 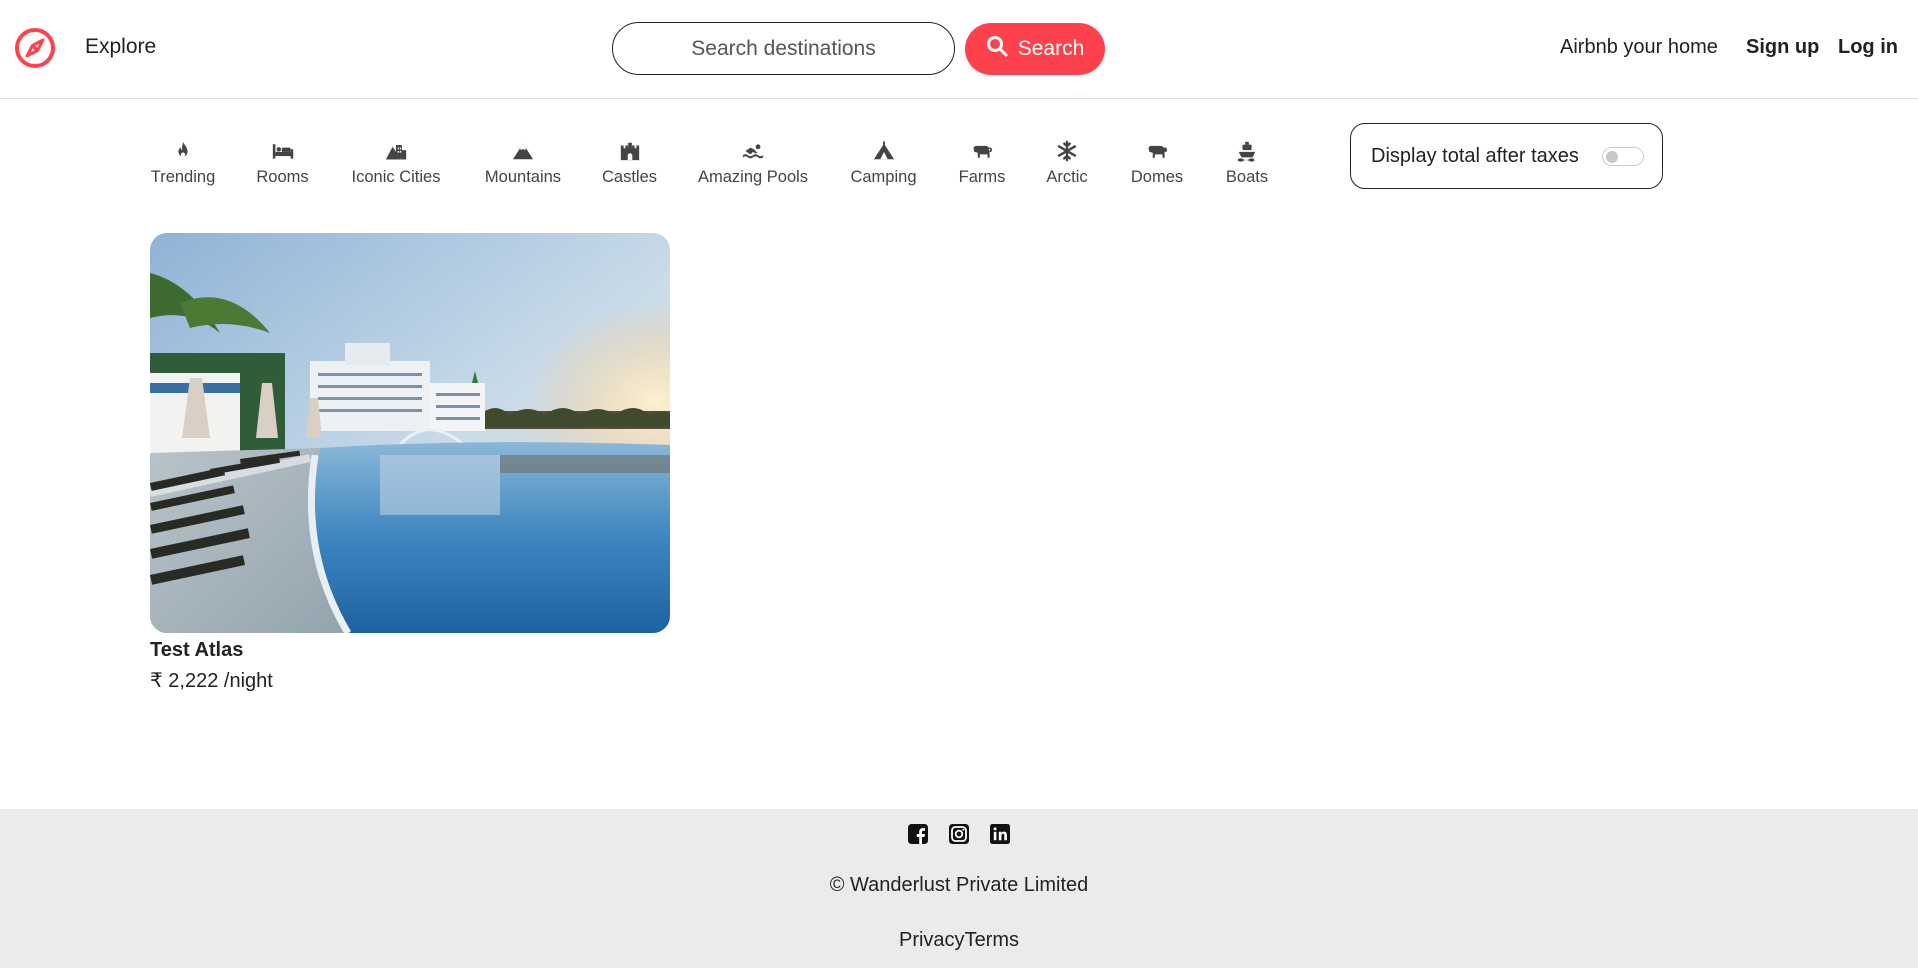 I want to click on tax-toggle: Display total after taxes, so click(x=1506, y=156).